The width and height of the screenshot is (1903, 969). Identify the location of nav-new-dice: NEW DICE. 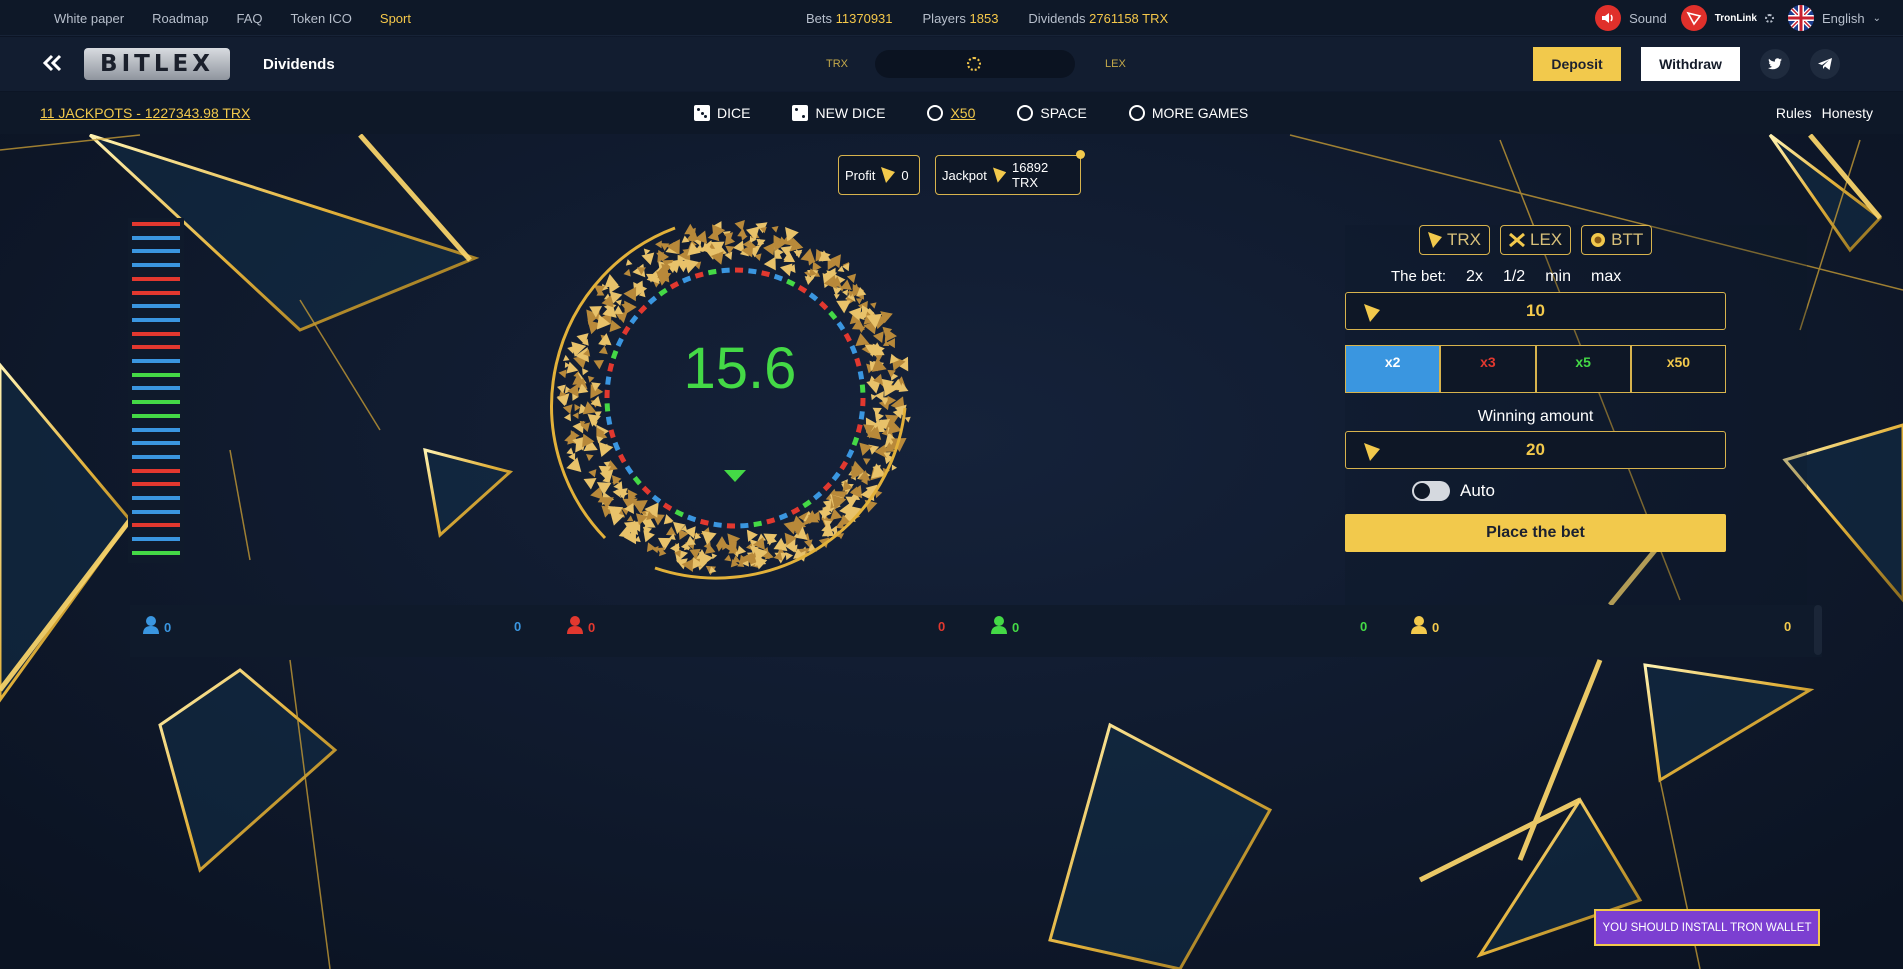
(838, 113).